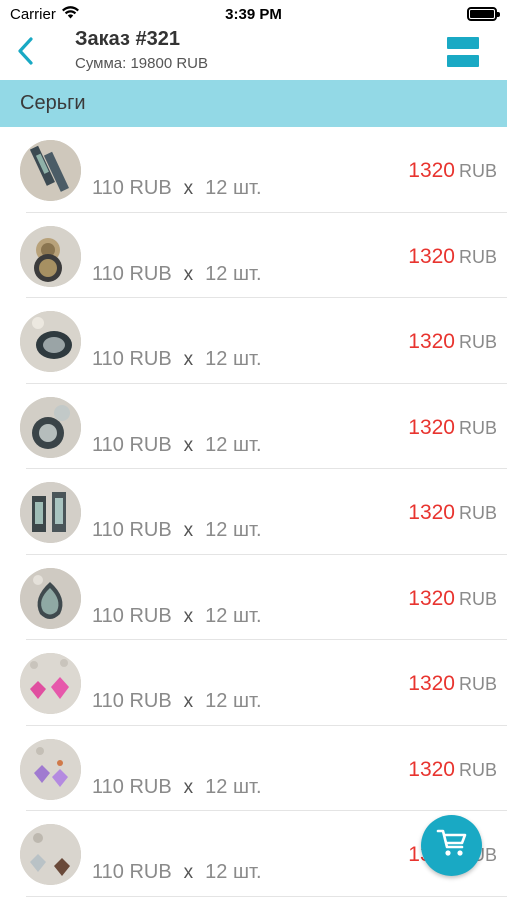 The image size is (507, 900). Describe the element at coordinates (70, 14) in the screenshot. I see `wifi-icon` at that location.